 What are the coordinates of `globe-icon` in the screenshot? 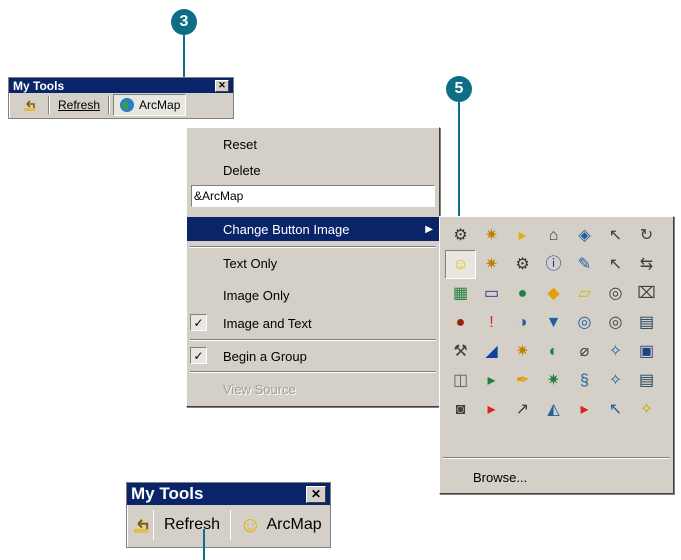 It's located at (127, 105).